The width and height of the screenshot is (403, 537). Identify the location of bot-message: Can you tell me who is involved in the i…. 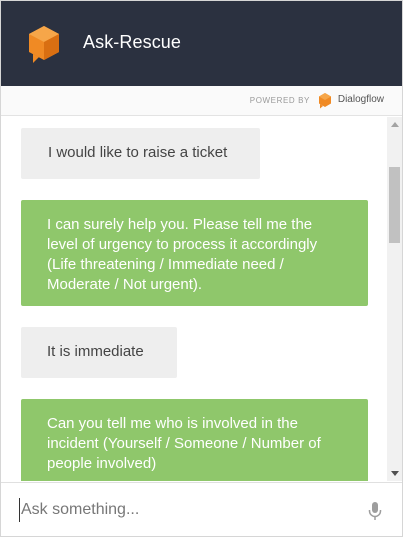
(194, 440).